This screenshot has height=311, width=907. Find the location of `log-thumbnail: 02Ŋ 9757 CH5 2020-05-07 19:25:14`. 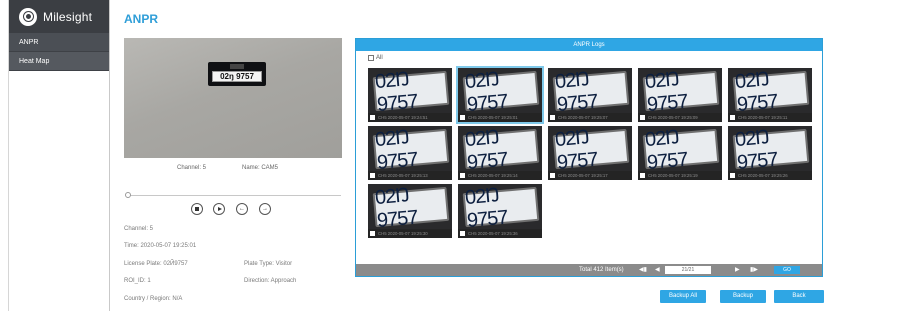

log-thumbnail: 02Ŋ 9757 CH5 2020-05-07 19:25:14 is located at coordinates (500, 153).